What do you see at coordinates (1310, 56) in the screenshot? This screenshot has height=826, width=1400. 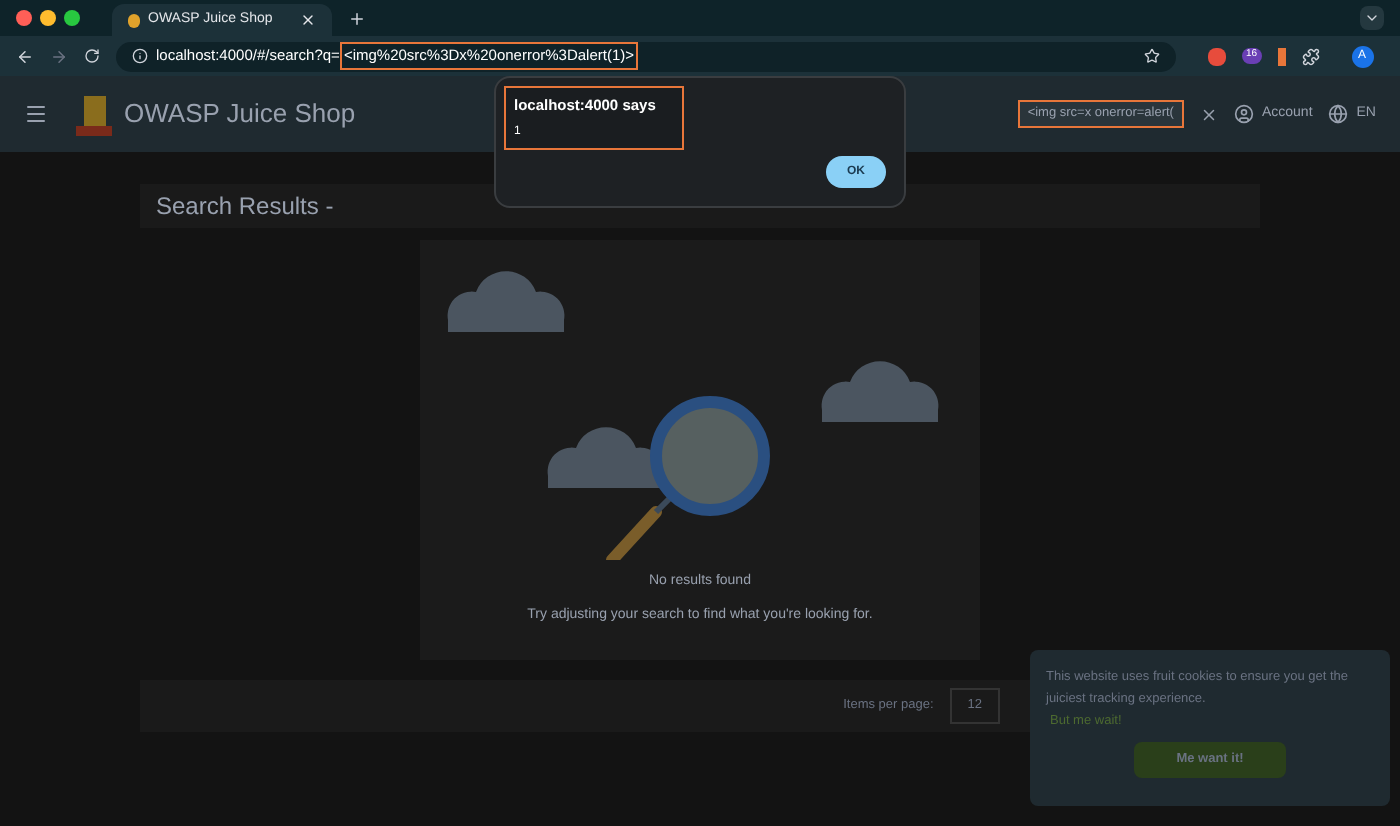 I see `extensions-icon` at bounding box center [1310, 56].